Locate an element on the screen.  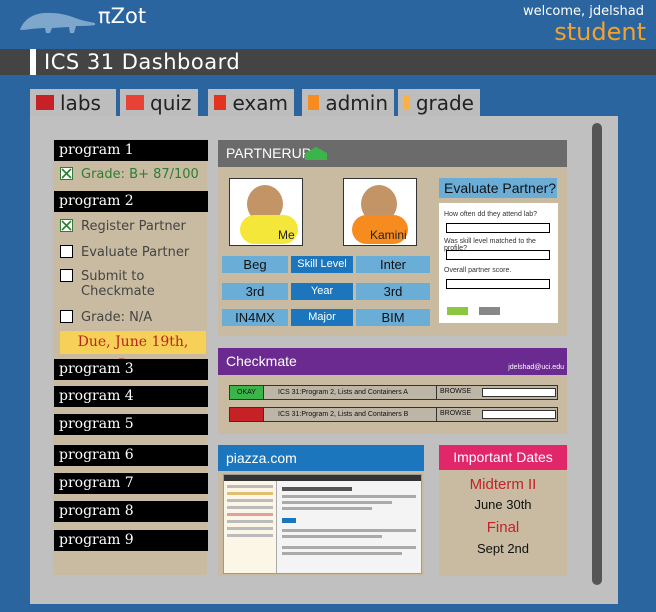
my-major: IN4MX is located at coordinates (255, 317).